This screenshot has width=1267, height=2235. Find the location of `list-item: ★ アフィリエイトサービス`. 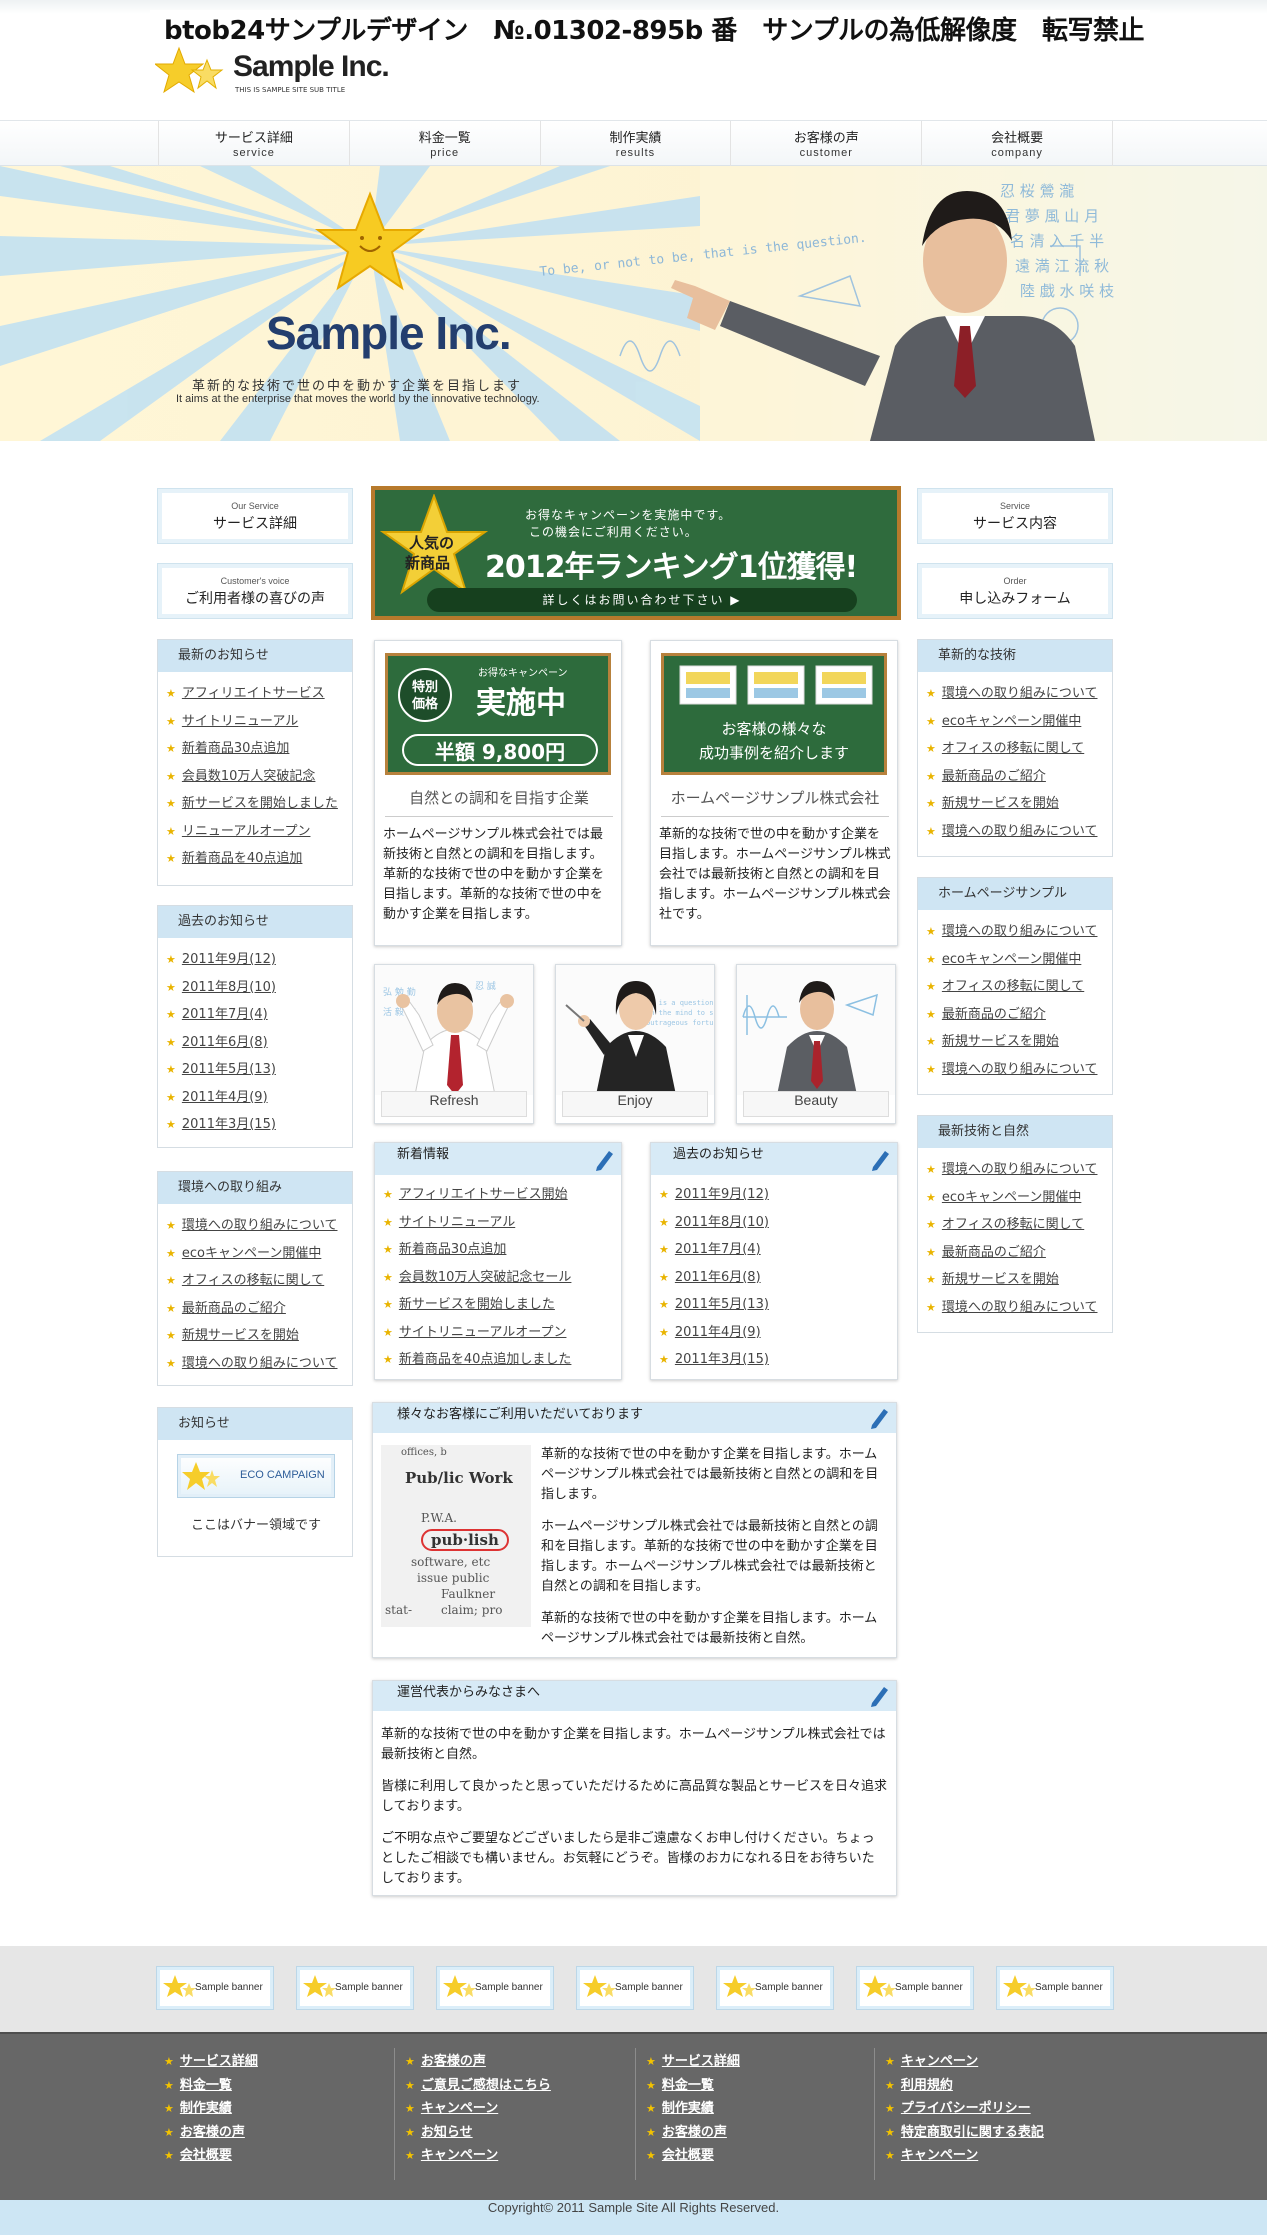

list-item: ★ アフィリエイトサービス is located at coordinates (259, 694).